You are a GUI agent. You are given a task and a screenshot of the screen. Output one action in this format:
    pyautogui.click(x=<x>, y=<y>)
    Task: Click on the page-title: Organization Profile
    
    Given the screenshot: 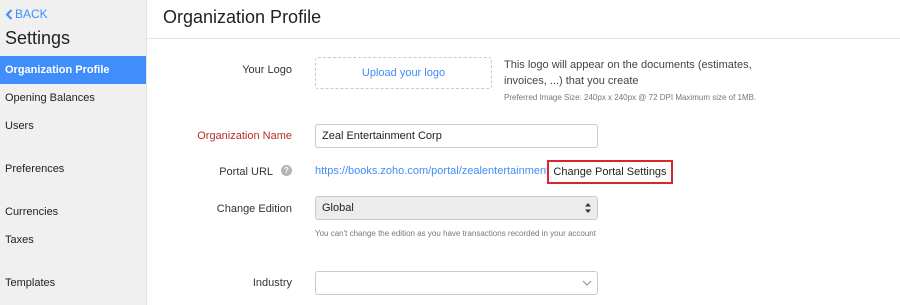 What is the action you would take?
    pyautogui.click(x=242, y=17)
    